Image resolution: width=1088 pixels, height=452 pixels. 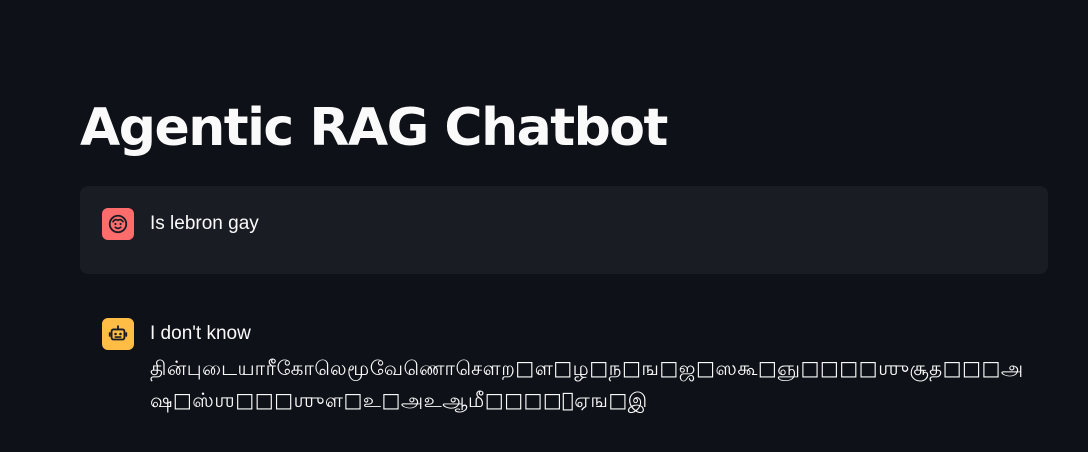 I want to click on robot-icon, so click(x=118, y=333).